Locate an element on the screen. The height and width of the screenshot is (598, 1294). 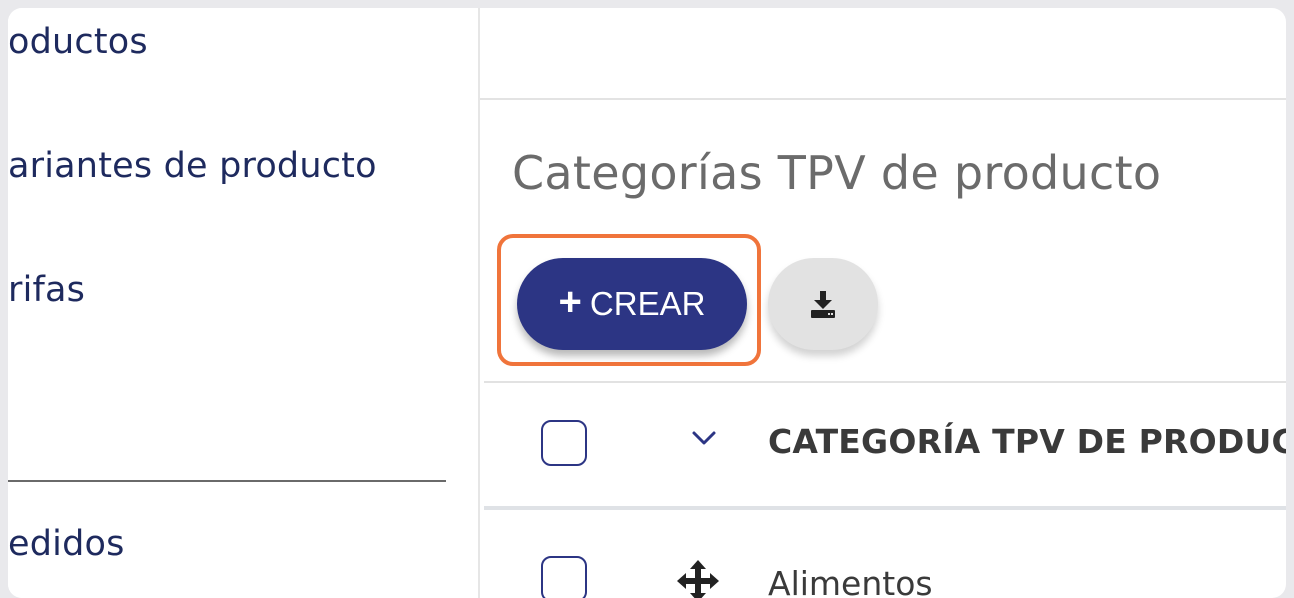
page-title: Categorías TPV de producto is located at coordinates (837, 173).